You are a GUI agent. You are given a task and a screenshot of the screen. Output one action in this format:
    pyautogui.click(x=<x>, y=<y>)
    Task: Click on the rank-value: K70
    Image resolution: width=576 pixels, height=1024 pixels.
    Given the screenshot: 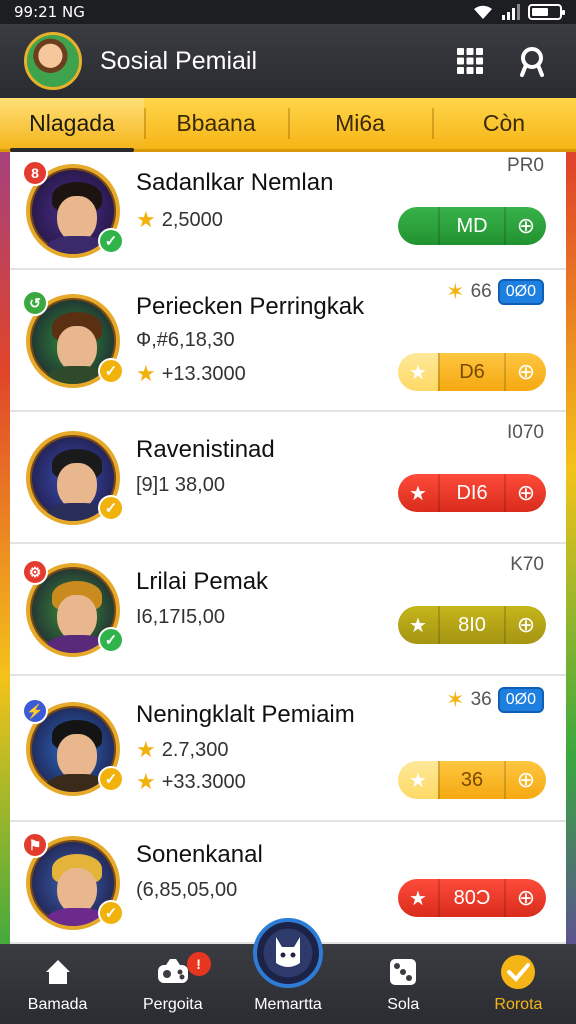 What is the action you would take?
    pyautogui.click(x=527, y=564)
    